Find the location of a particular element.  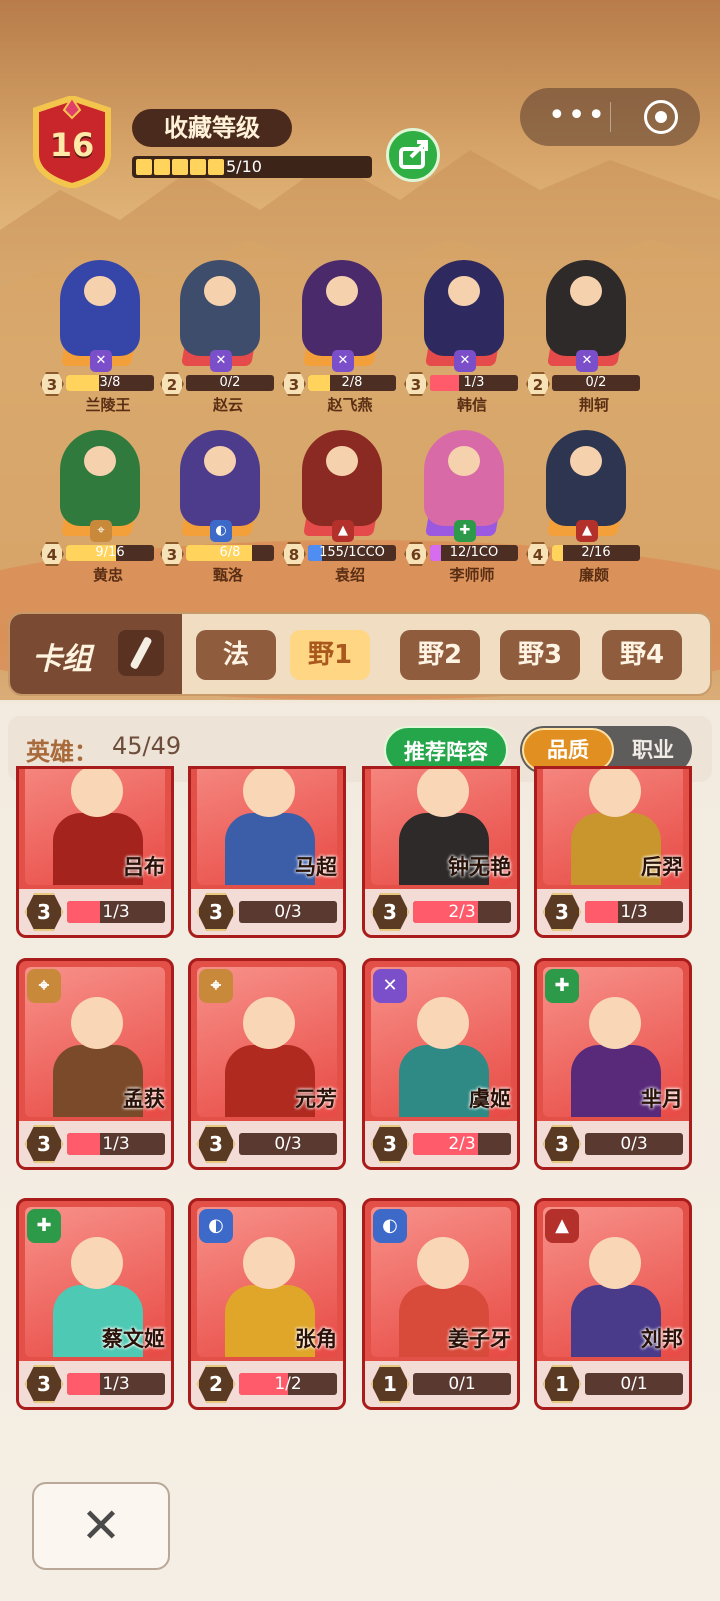

hero-card: ◐ 张角 2 1/2 is located at coordinates (267, 1304).